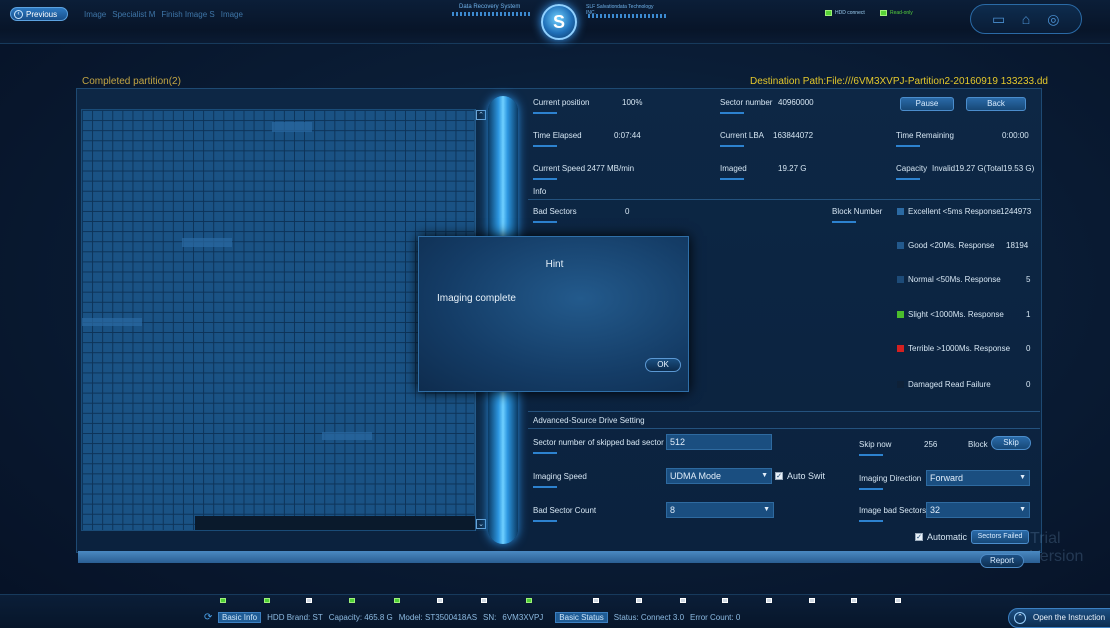  What do you see at coordinates (560, 476) in the screenshot?
I see `imaging-speed-label: Imaging Speed` at bounding box center [560, 476].